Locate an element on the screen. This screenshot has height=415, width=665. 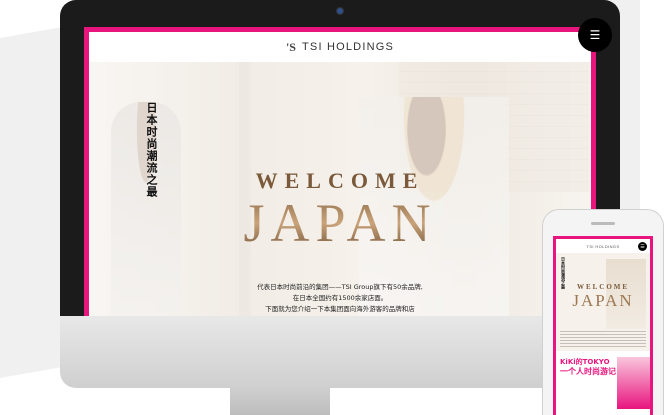
hero-japan: JAPAN is located at coordinates (340, 223).